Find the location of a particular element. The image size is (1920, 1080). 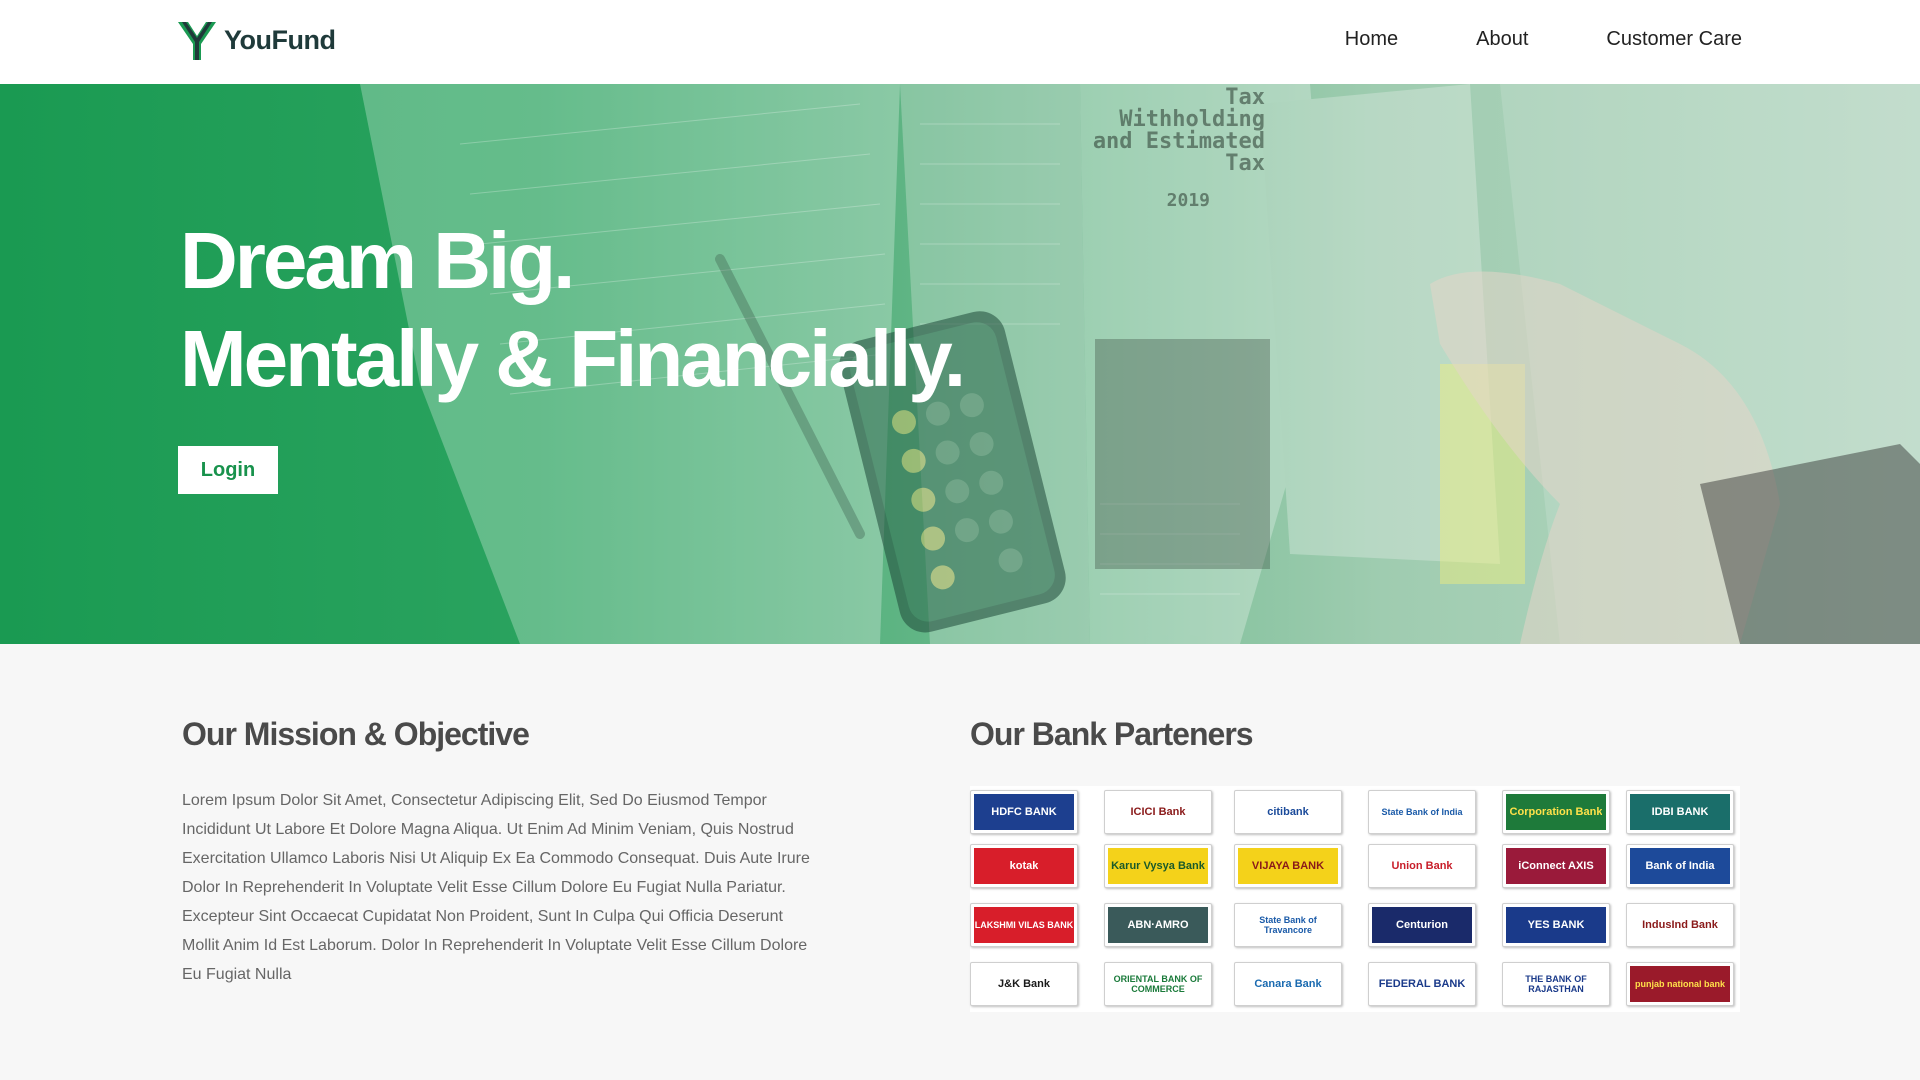

bank-name: FEDERAL BANK is located at coordinates (1422, 984).